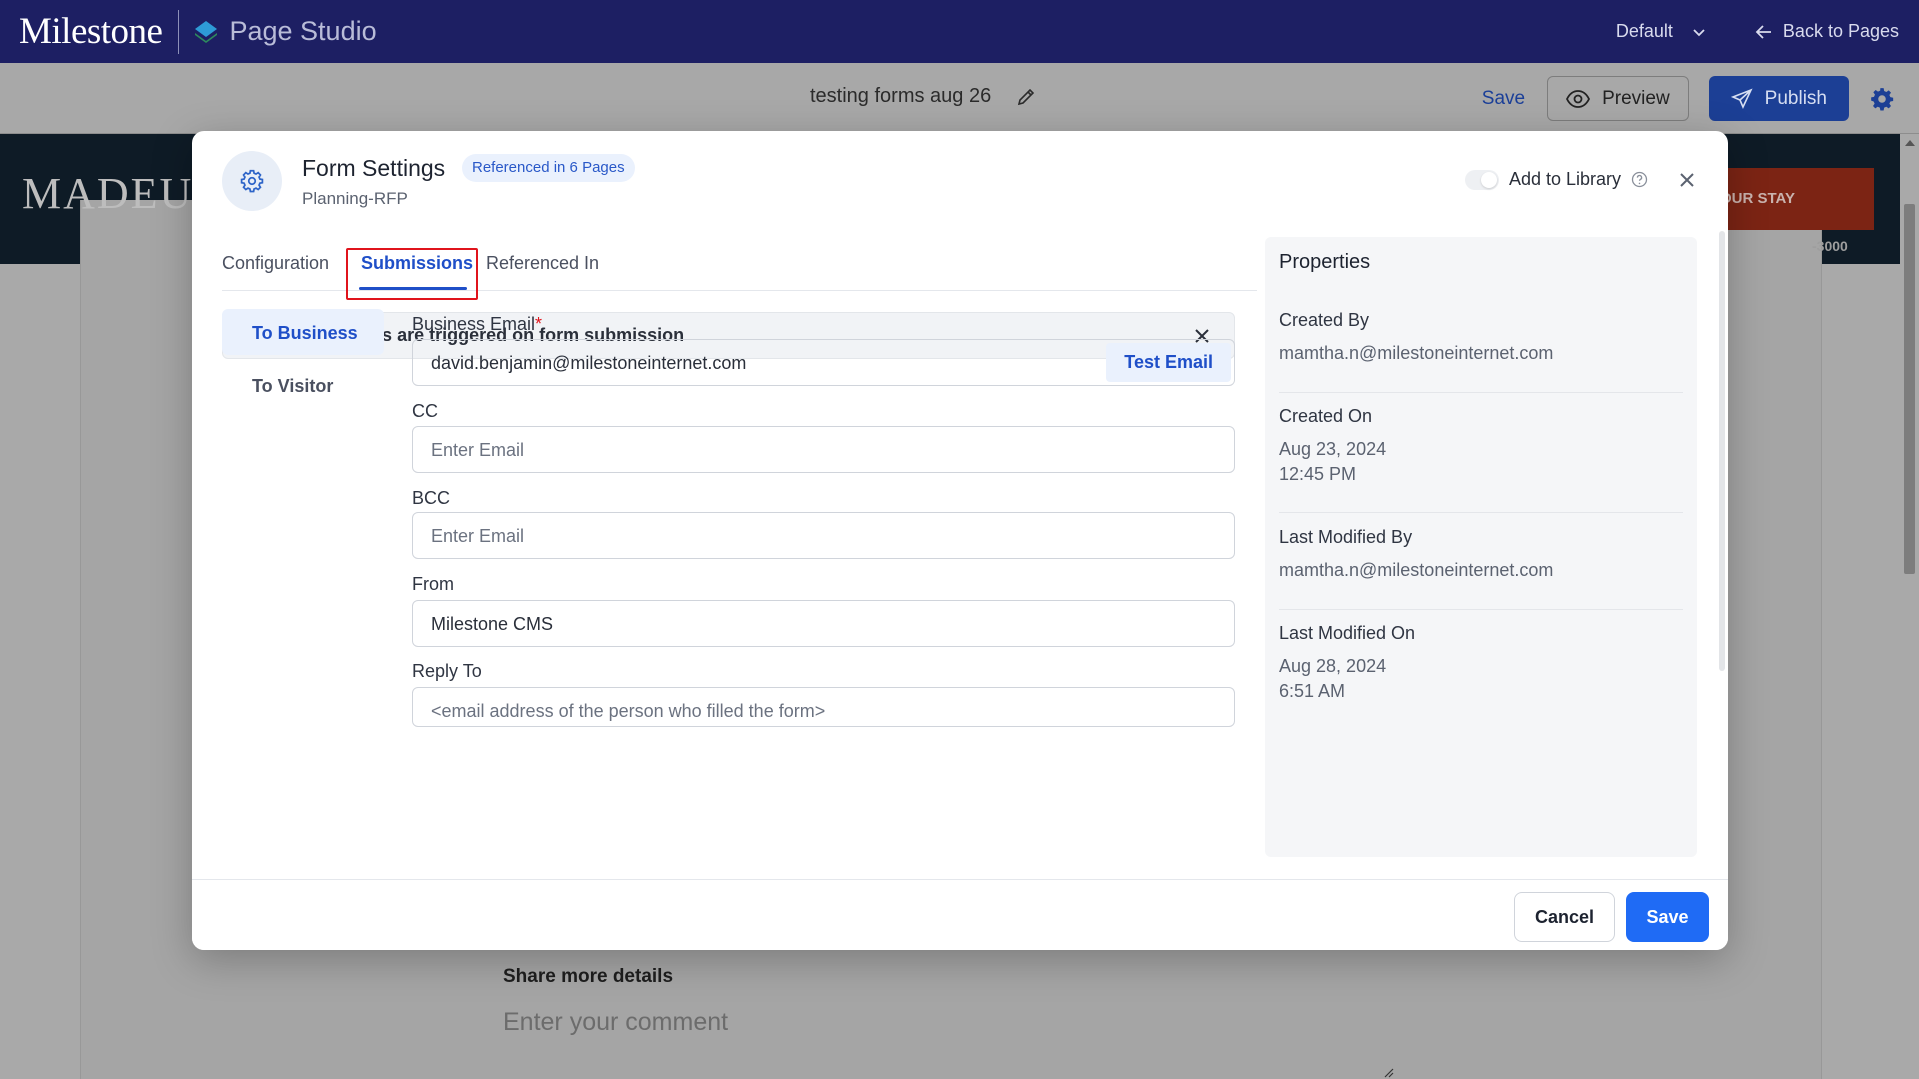  What do you see at coordinates (960, 914) in the screenshot?
I see `modal-footer: Cancel Save` at bounding box center [960, 914].